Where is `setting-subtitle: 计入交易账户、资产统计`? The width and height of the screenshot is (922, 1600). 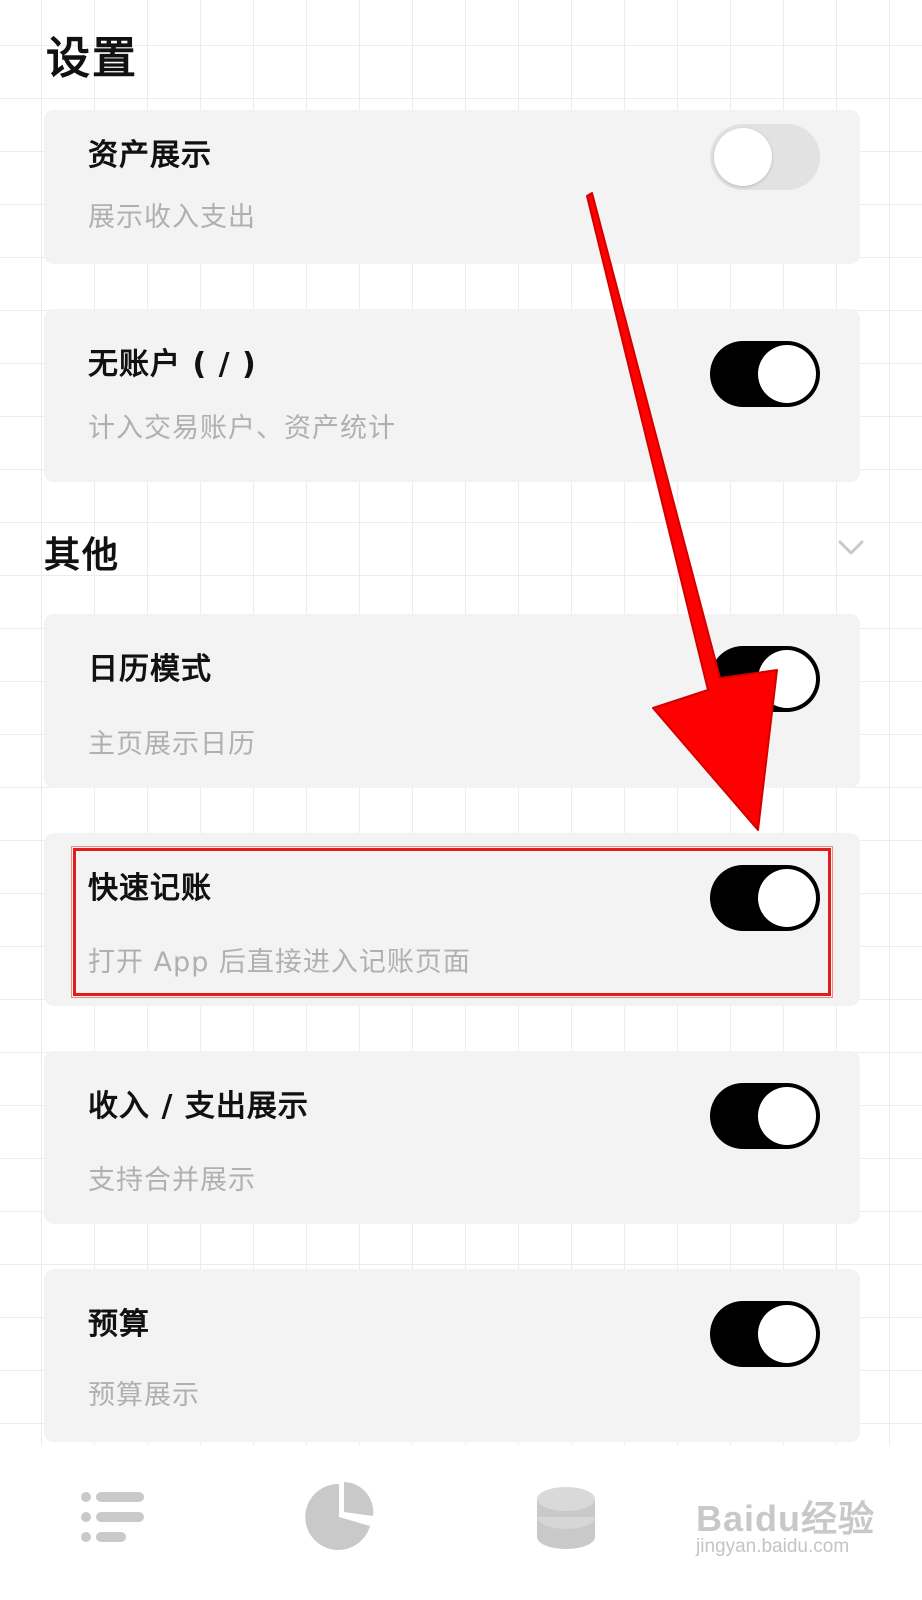
setting-subtitle: 计入交易账户、资产统计 is located at coordinates (242, 428).